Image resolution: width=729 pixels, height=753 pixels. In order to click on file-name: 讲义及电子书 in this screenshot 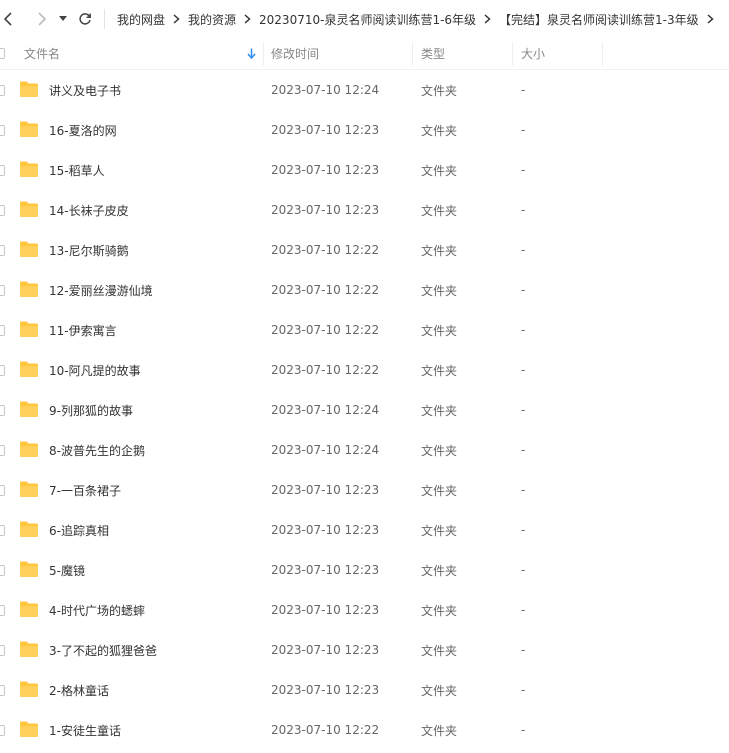, I will do `click(85, 90)`.